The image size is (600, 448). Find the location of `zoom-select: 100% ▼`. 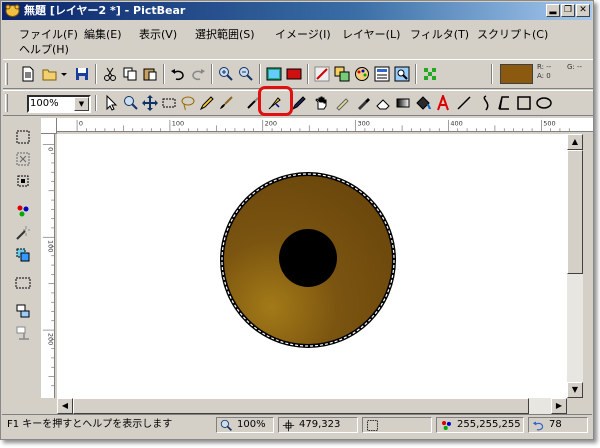

zoom-select: 100% ▼ is located at coordinates (59, 104).